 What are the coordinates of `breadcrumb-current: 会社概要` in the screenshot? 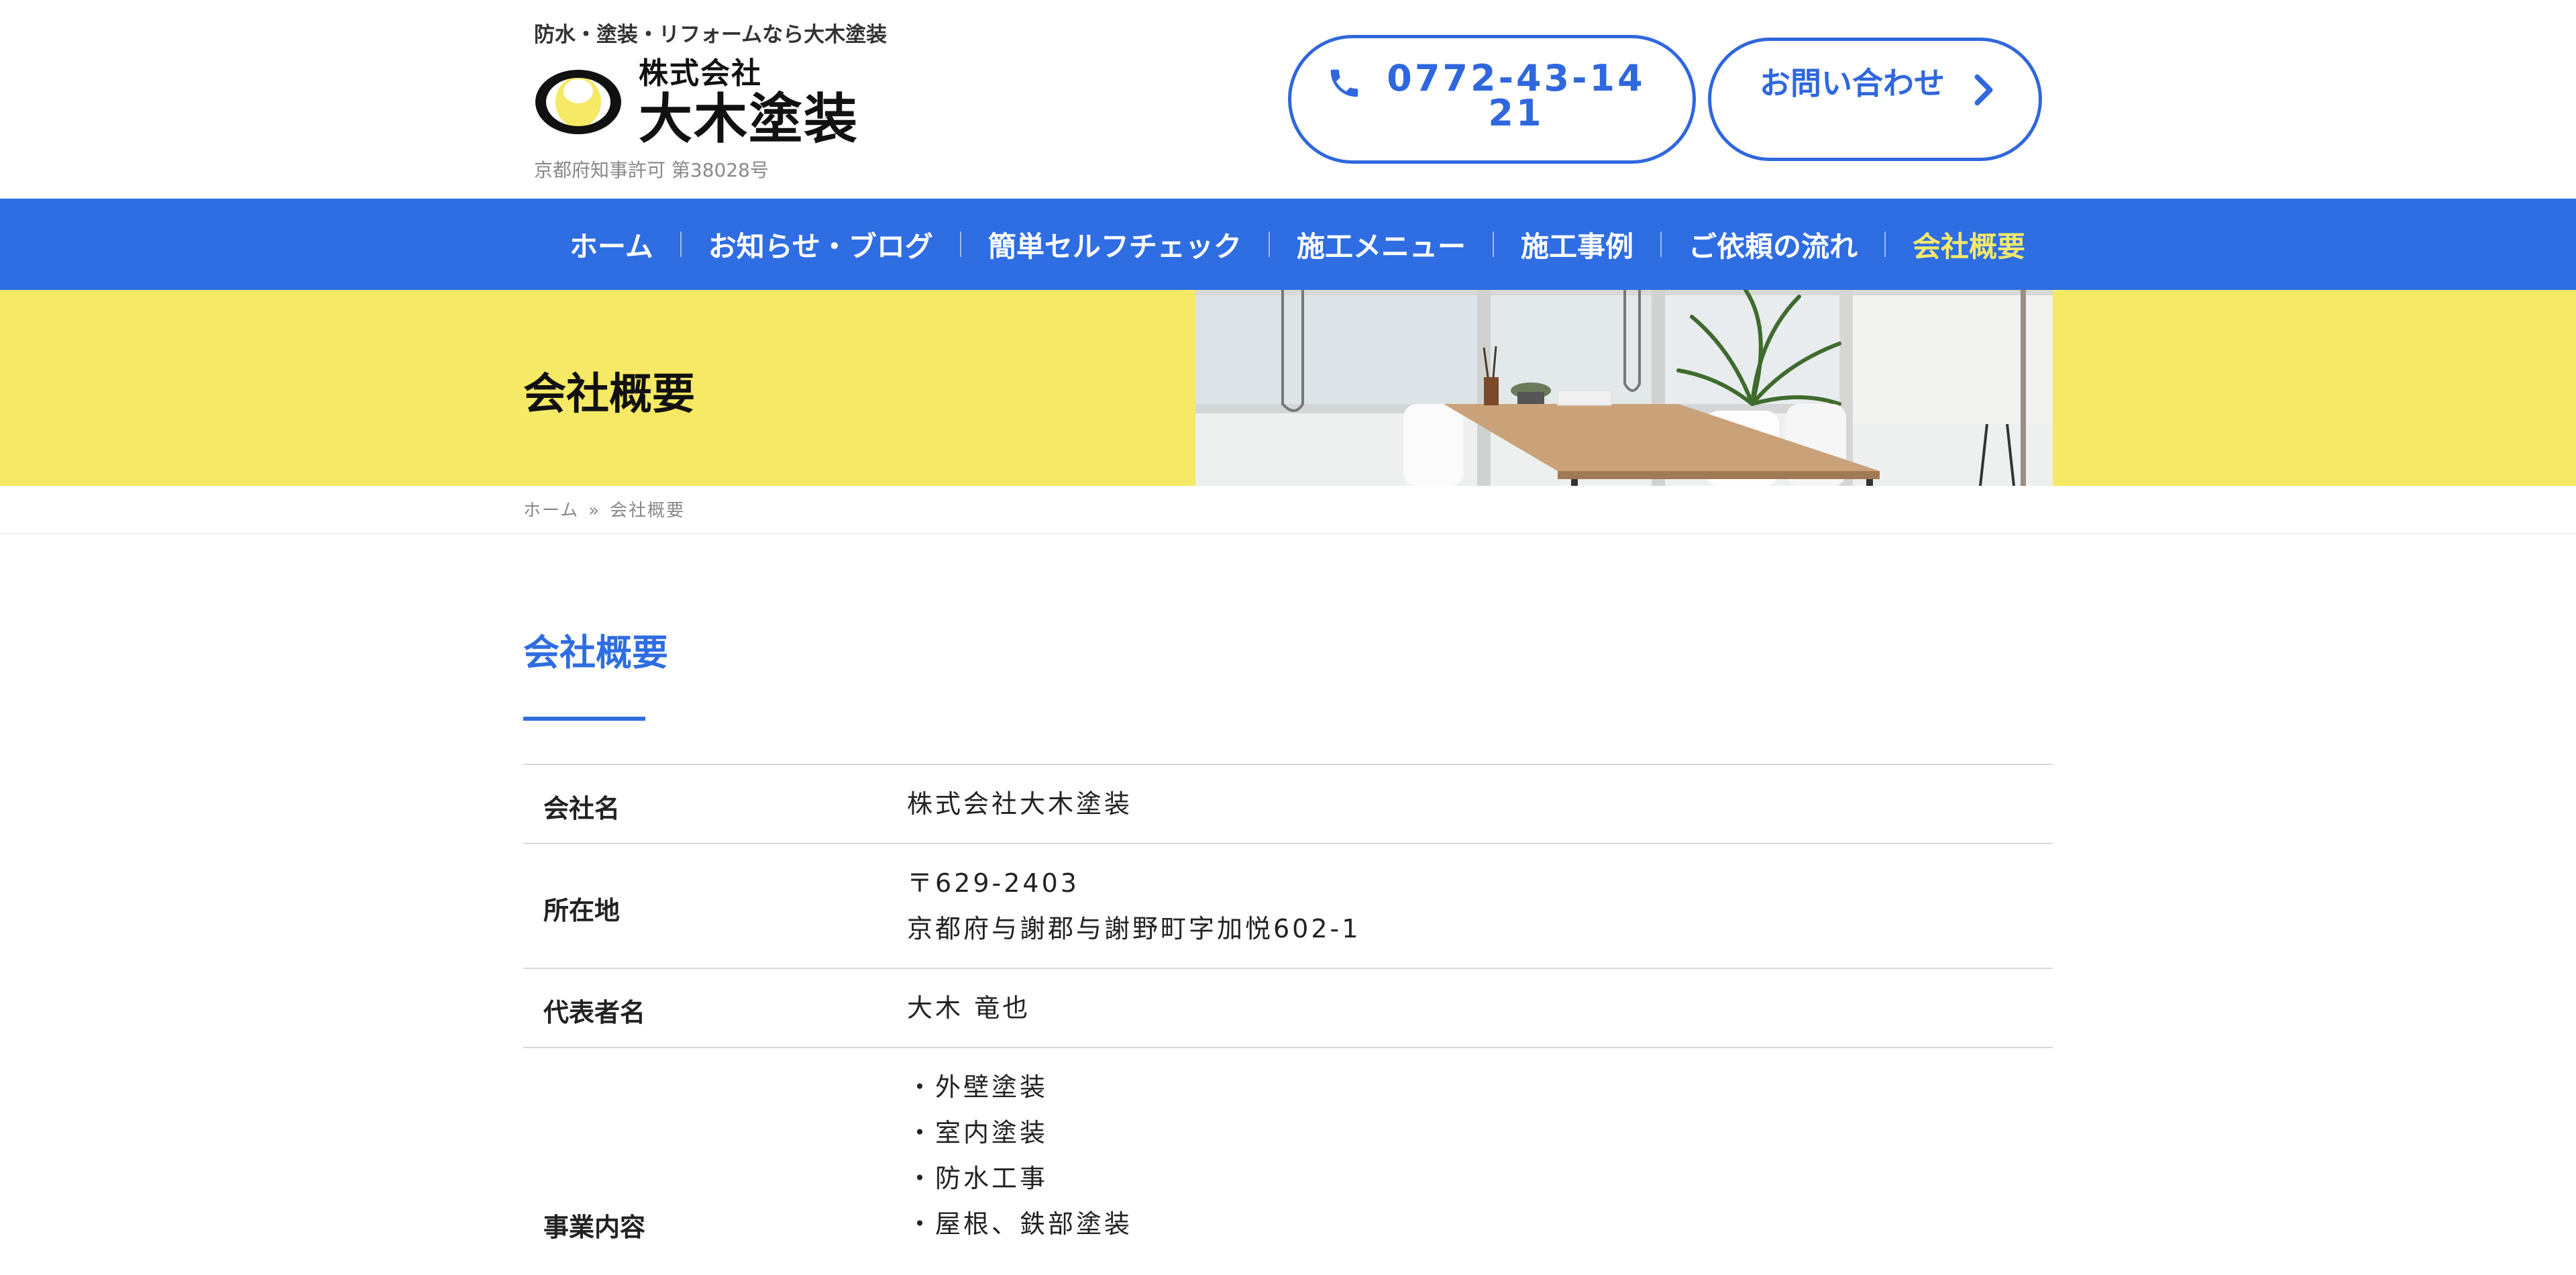 It's located at (648, 511).